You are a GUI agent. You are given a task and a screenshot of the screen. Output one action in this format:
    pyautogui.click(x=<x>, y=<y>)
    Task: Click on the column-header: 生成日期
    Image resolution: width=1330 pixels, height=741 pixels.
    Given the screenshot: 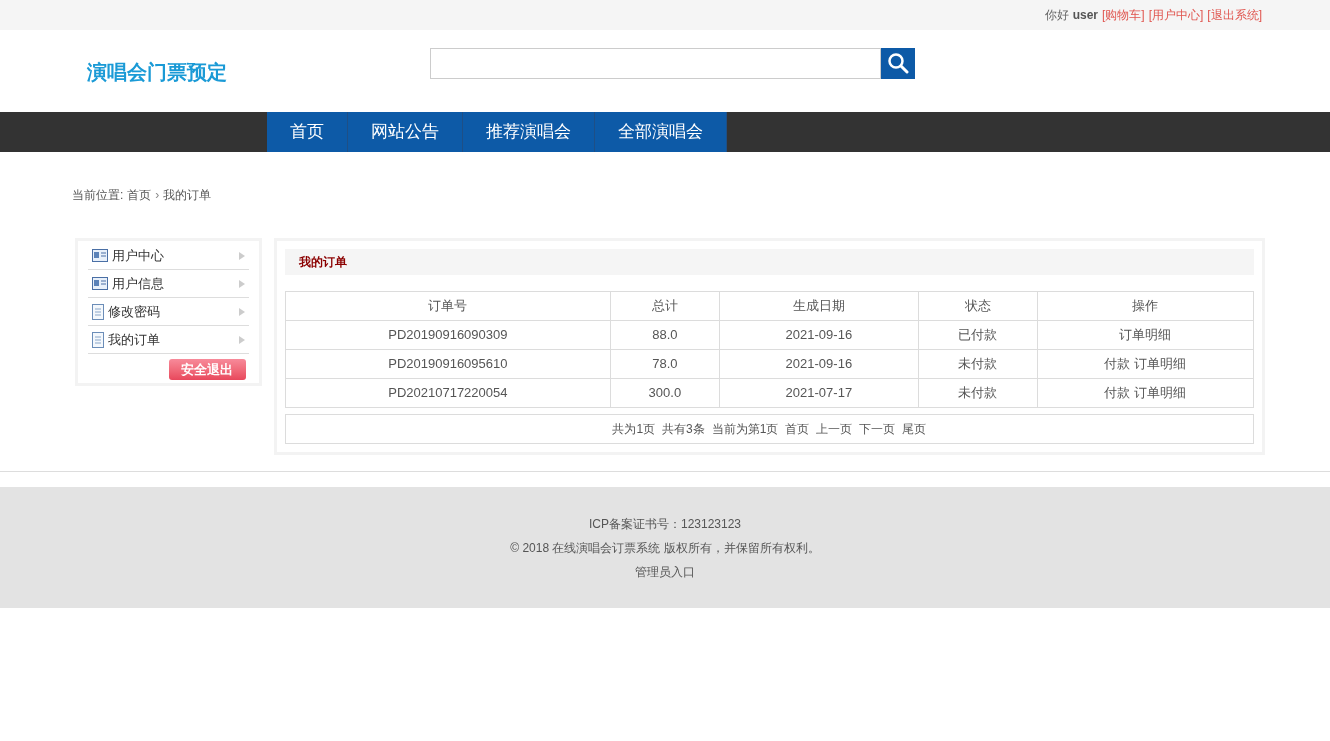 What is the action you would take?
    pyautogui.click(x=819, y=306)
    